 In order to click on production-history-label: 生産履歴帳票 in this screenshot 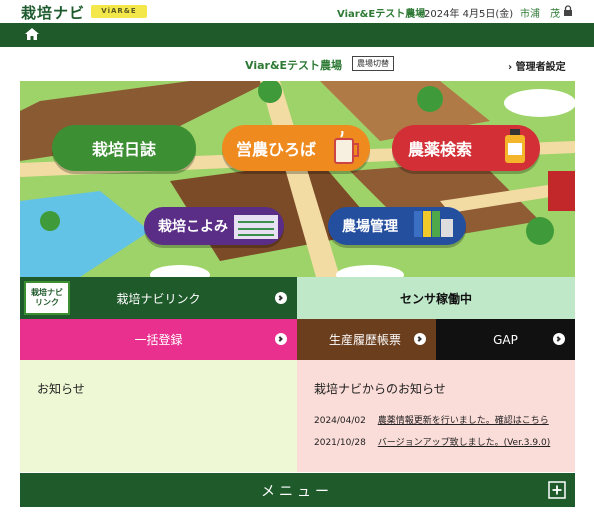, I will do `click(365, 340)`.